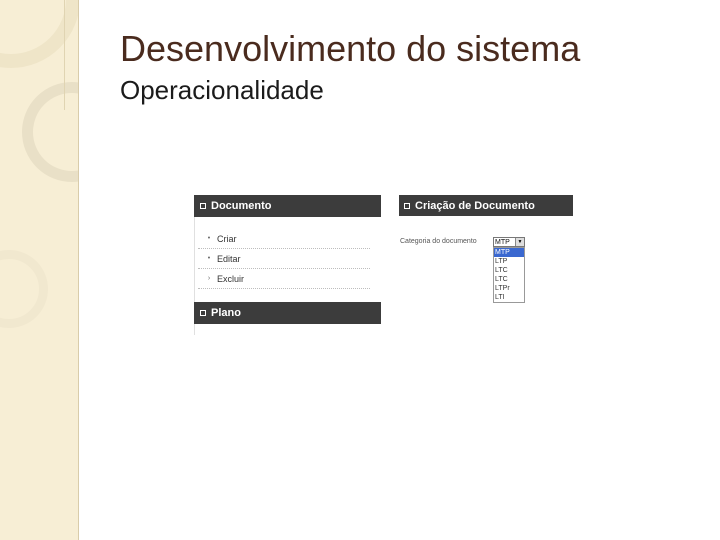 This screenshot has width=720, height=540. What do you see at coordinates (222, 90) in the screenshot?
I see `slide-subtitle: Operacionalidade` at bounding box center [222, 90].